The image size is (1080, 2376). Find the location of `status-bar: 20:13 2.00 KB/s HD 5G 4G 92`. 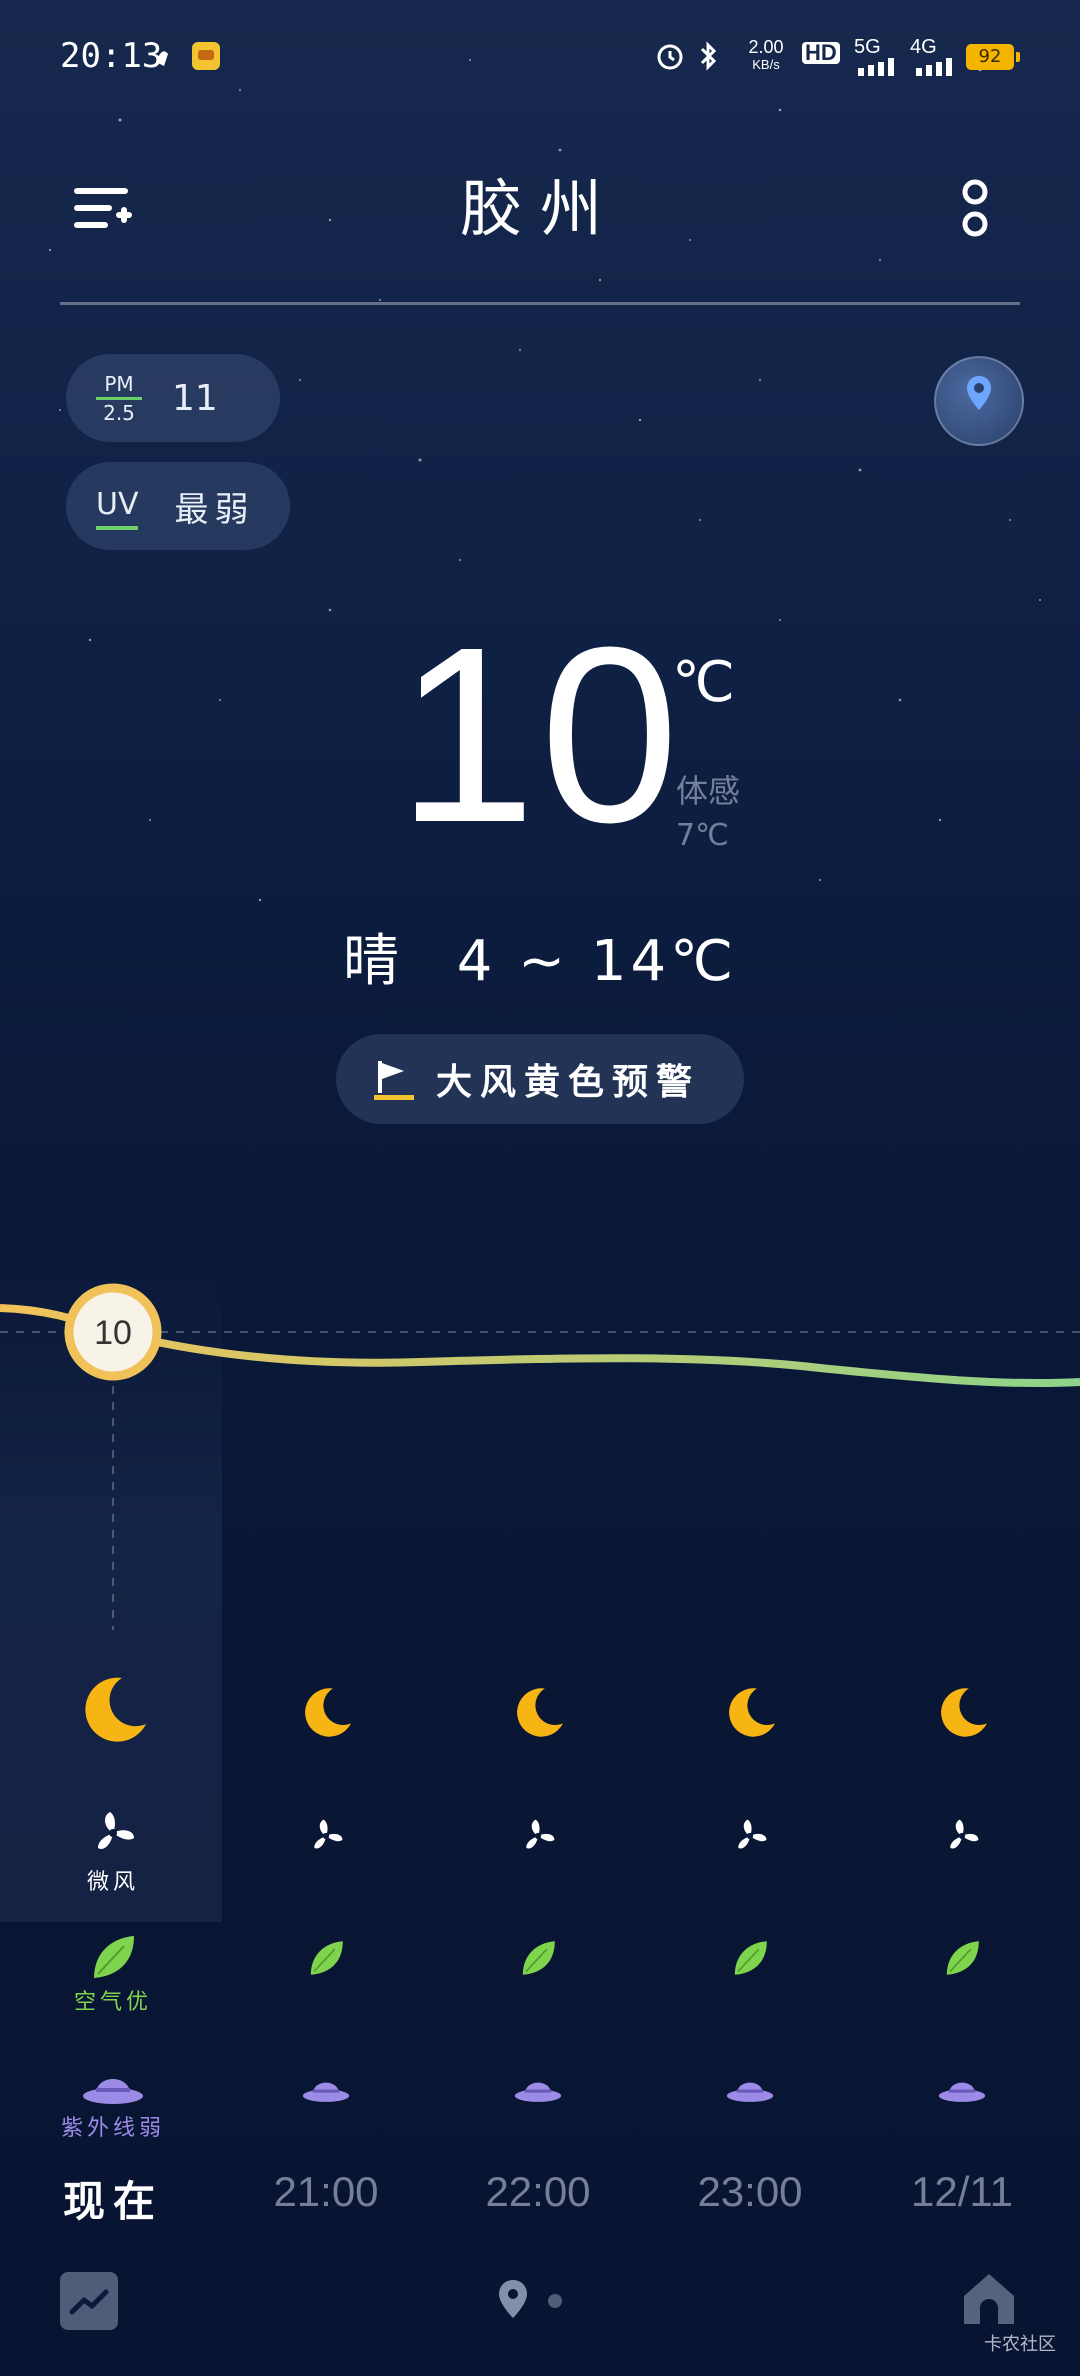

status-bar: 20:13 2.00 KB/s HD 5G 4G 92 is located at coordinates (540, 55).